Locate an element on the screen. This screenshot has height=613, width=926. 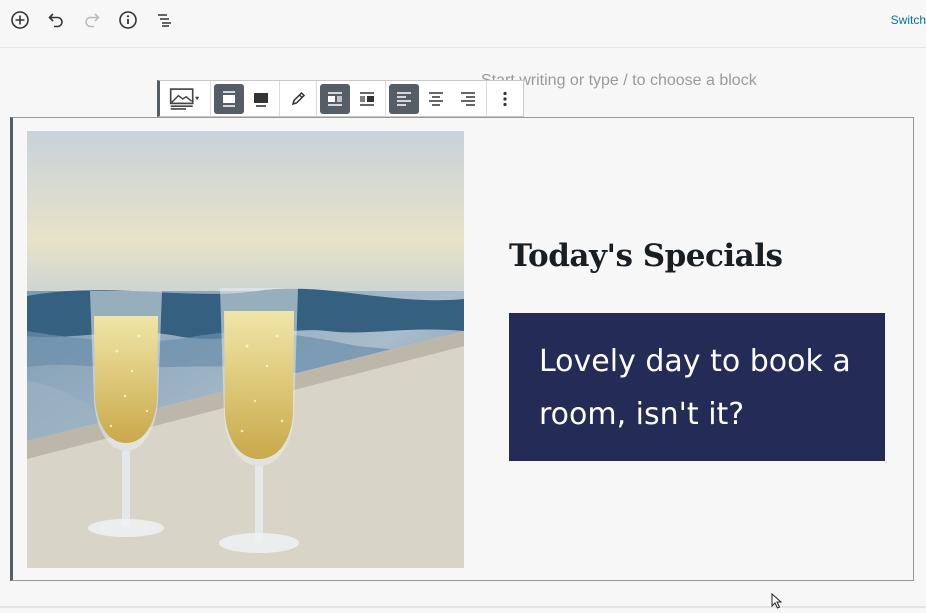
text-alignment-group is located at coordinates (436, 98).